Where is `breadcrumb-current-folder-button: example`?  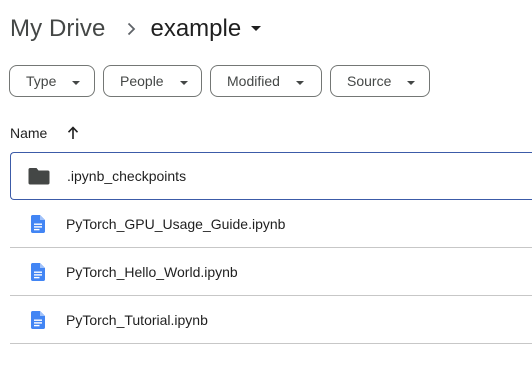
breadcrumb-current-folder-button: example is located at coordinates (206, 29).